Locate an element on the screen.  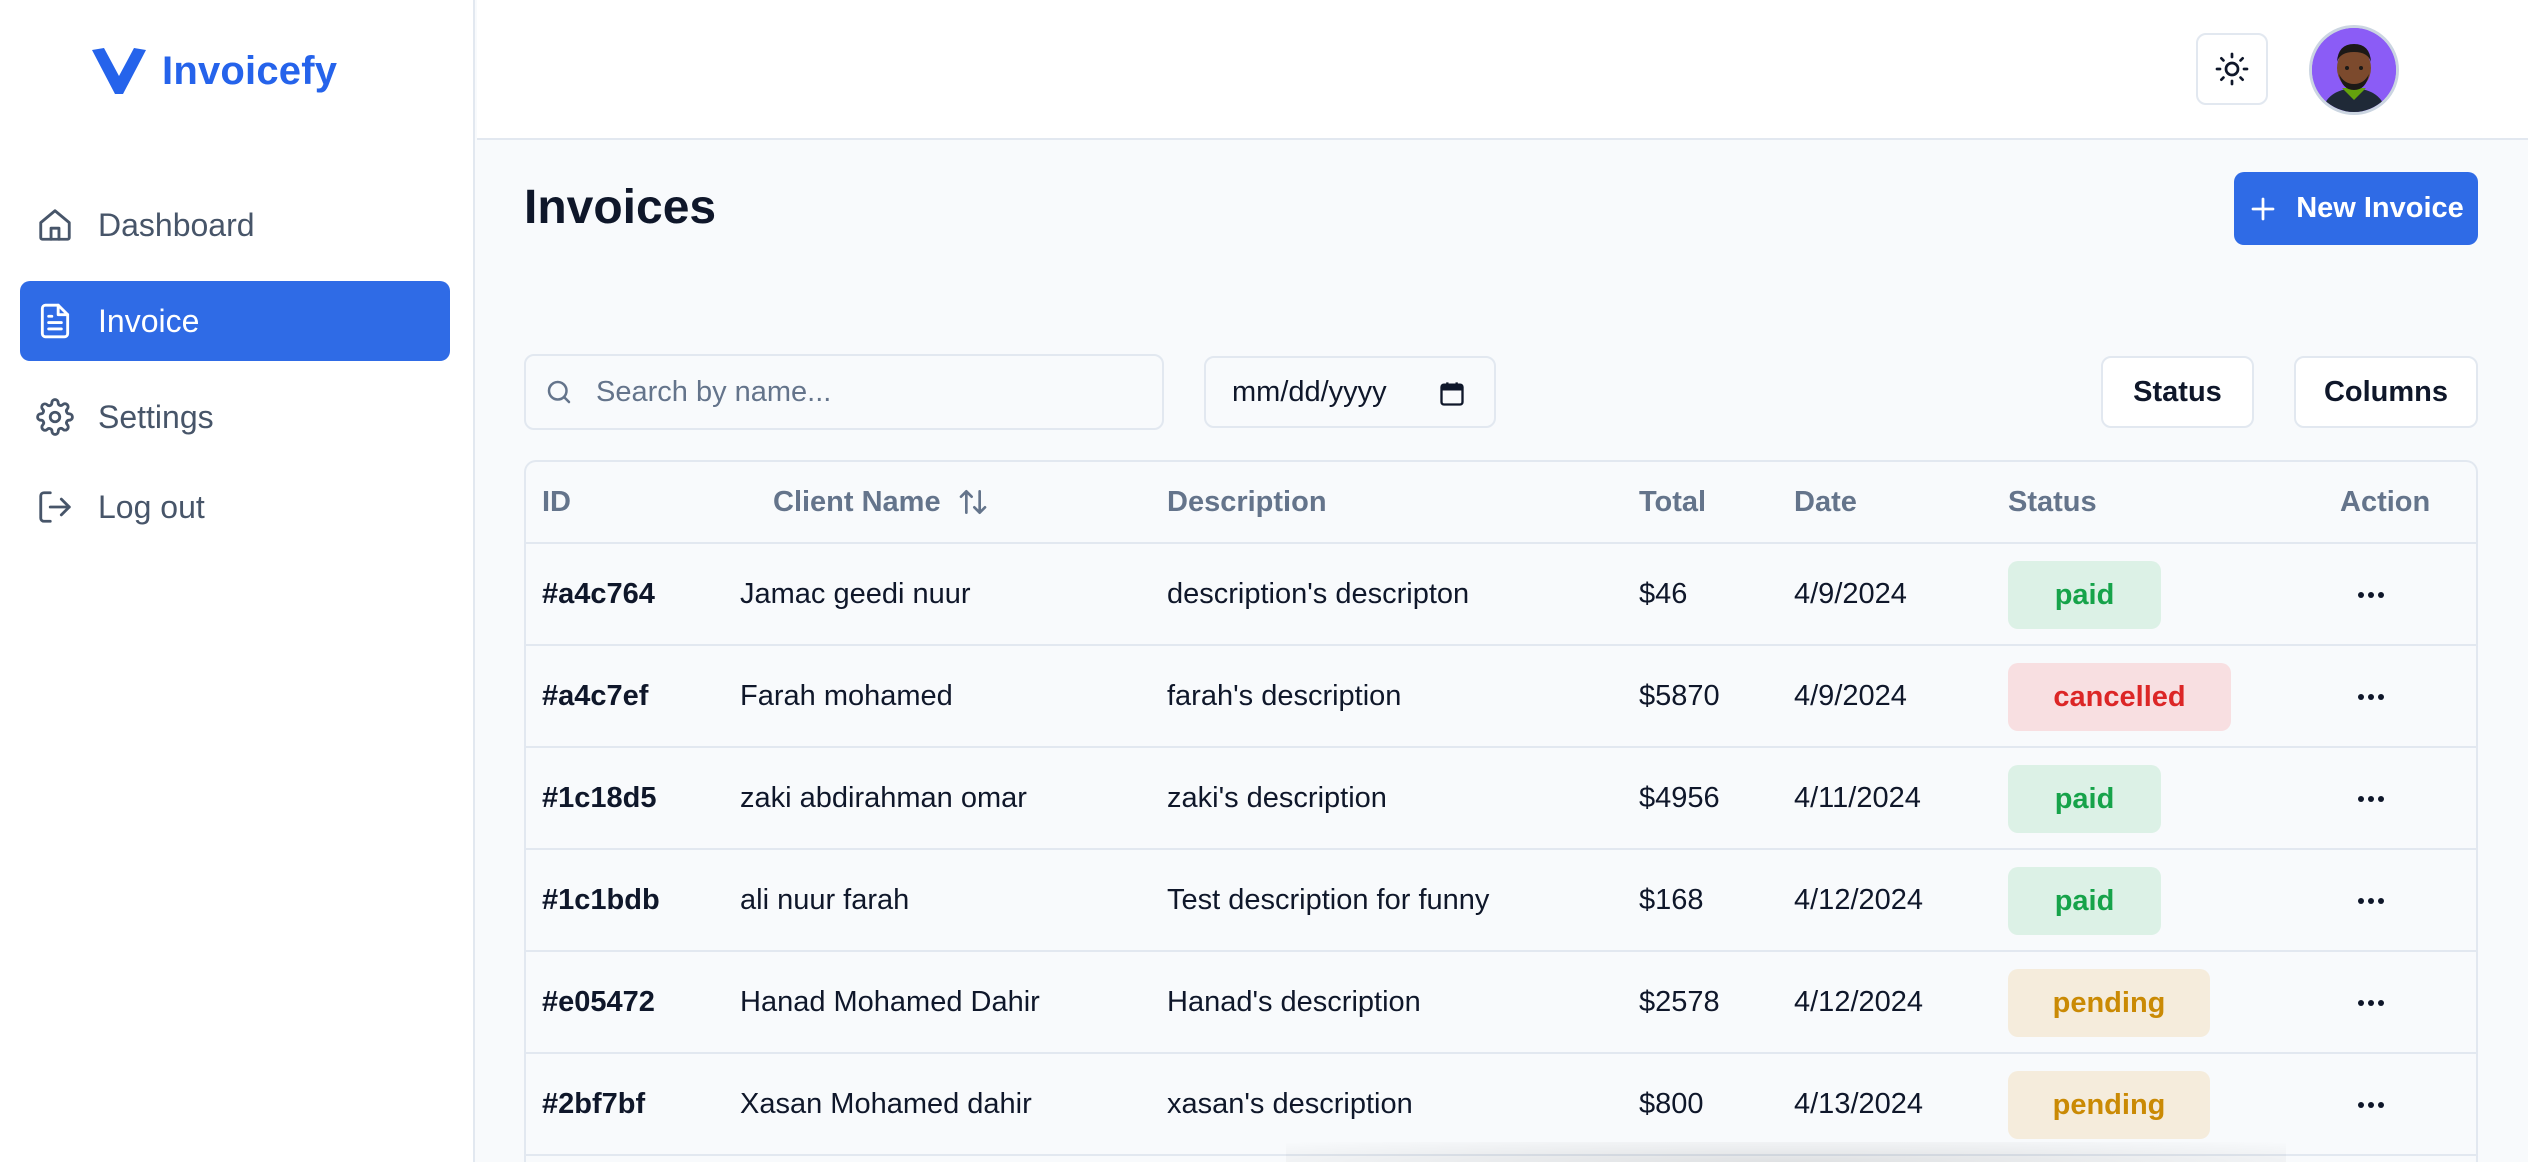
sidebar-item-label: Dashboard is located at coordinates (176, 224).